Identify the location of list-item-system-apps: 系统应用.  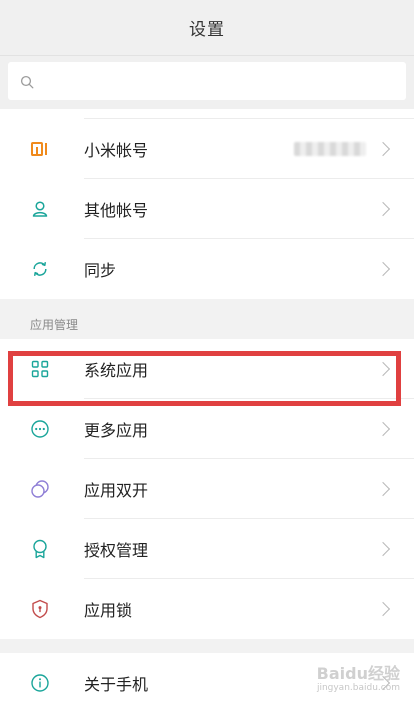
(207, 369).